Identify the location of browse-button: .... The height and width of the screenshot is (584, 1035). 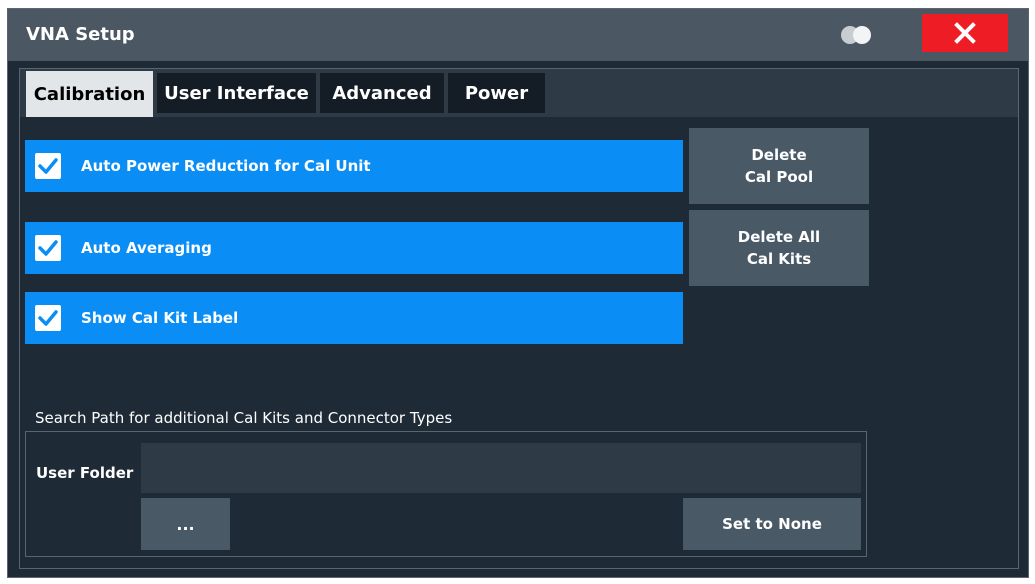
(185, 524).